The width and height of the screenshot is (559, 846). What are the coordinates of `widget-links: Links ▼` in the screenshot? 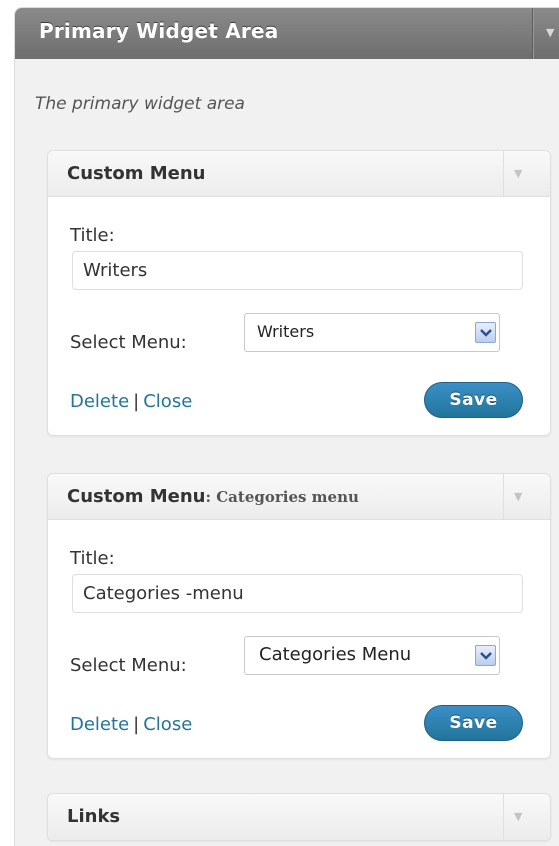 It's located at (299, 817).